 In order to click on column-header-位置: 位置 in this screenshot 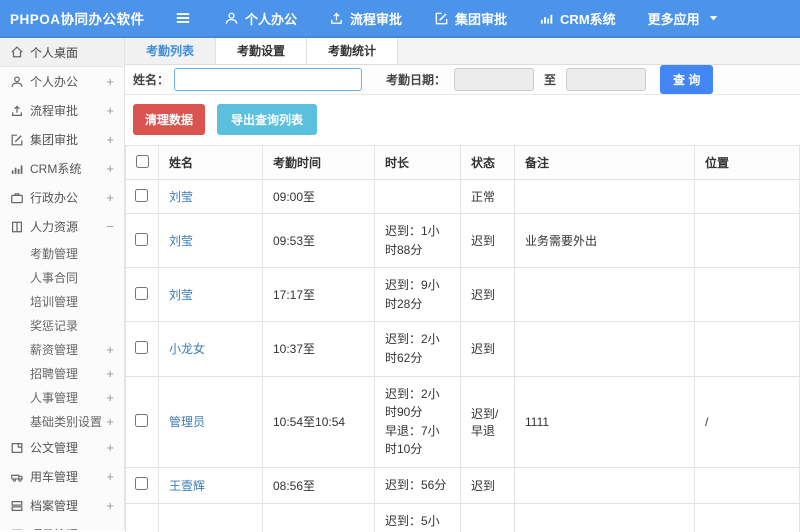, I will do `click(747, 162)`.